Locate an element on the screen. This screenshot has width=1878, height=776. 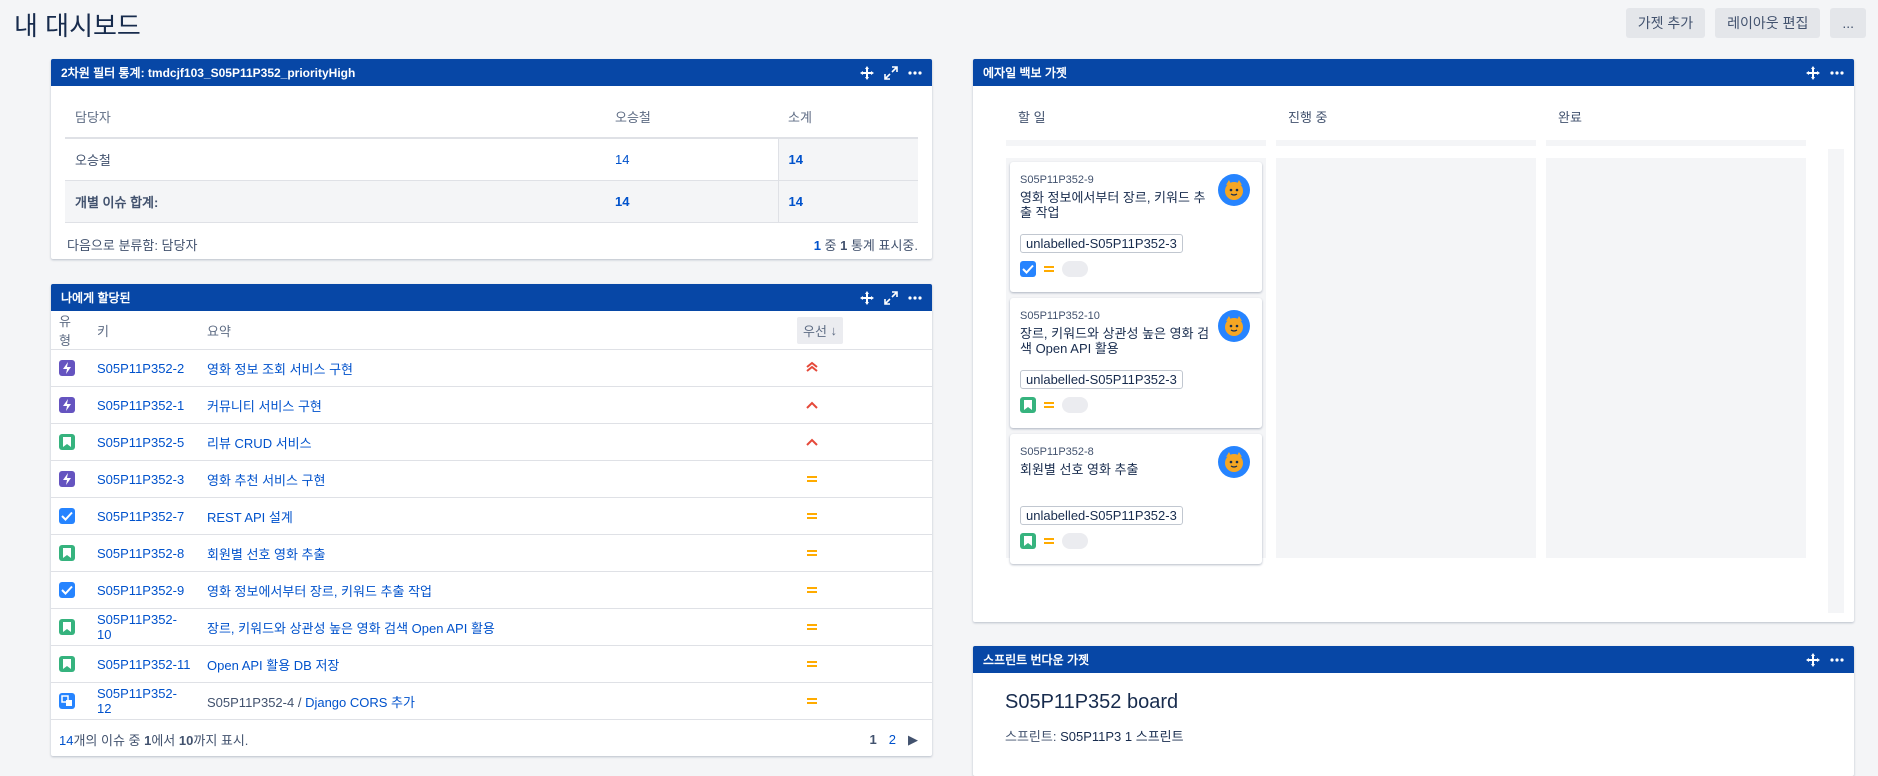
issue-key-link: S05P11P352-8 is located at coordinates (140, 553).